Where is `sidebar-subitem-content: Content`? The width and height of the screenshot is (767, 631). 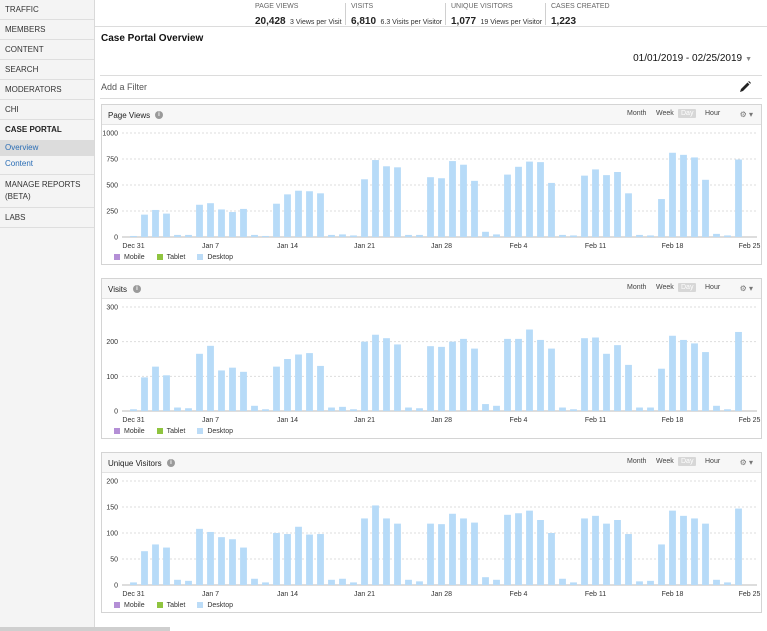 sidebar-subitem-content: Content is located at coordinates (47, 165).